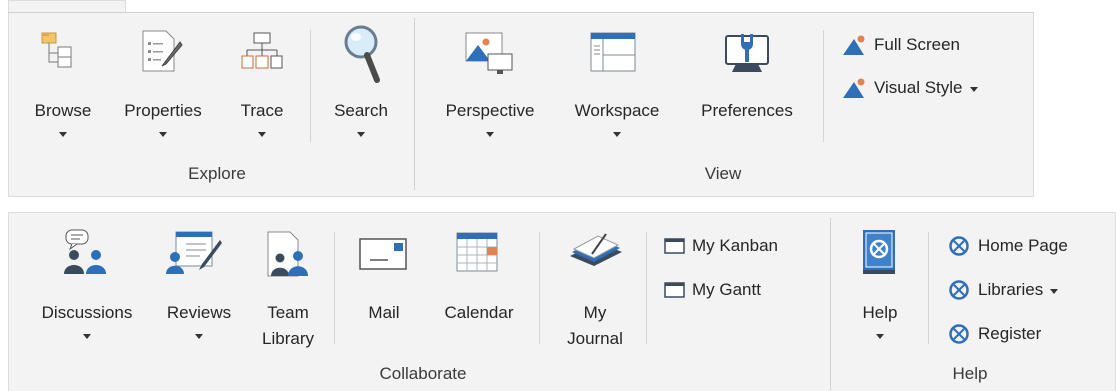 The width and height of the screenshot is (1116, 391). I want to click on visual-style-label: Visual Style, so click(918, 87).